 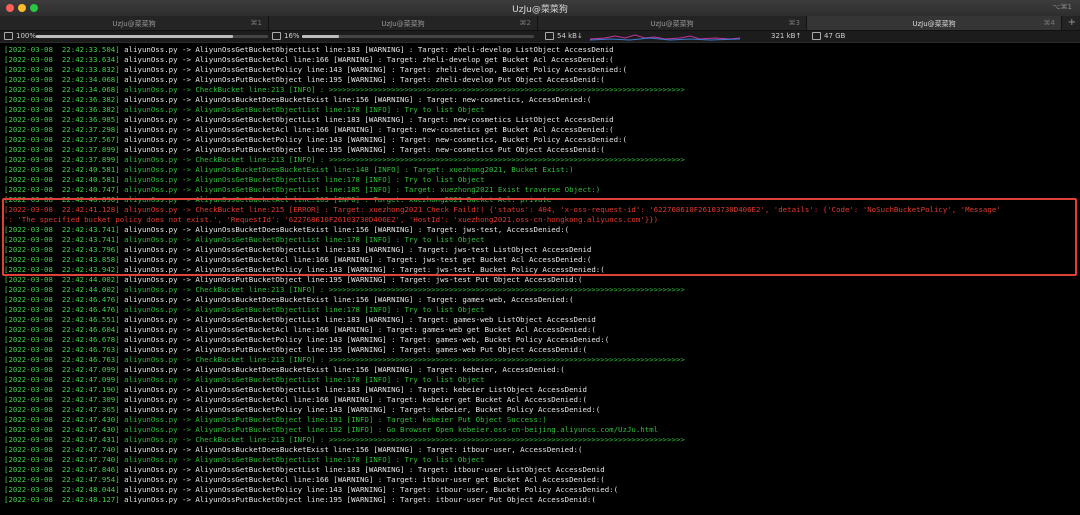 What do you see at coordinates (62, 199) in the screenshot?
I see `log-timestamp: [2022-03-08 22:42:40.890]` at bounding box center [62, 199].